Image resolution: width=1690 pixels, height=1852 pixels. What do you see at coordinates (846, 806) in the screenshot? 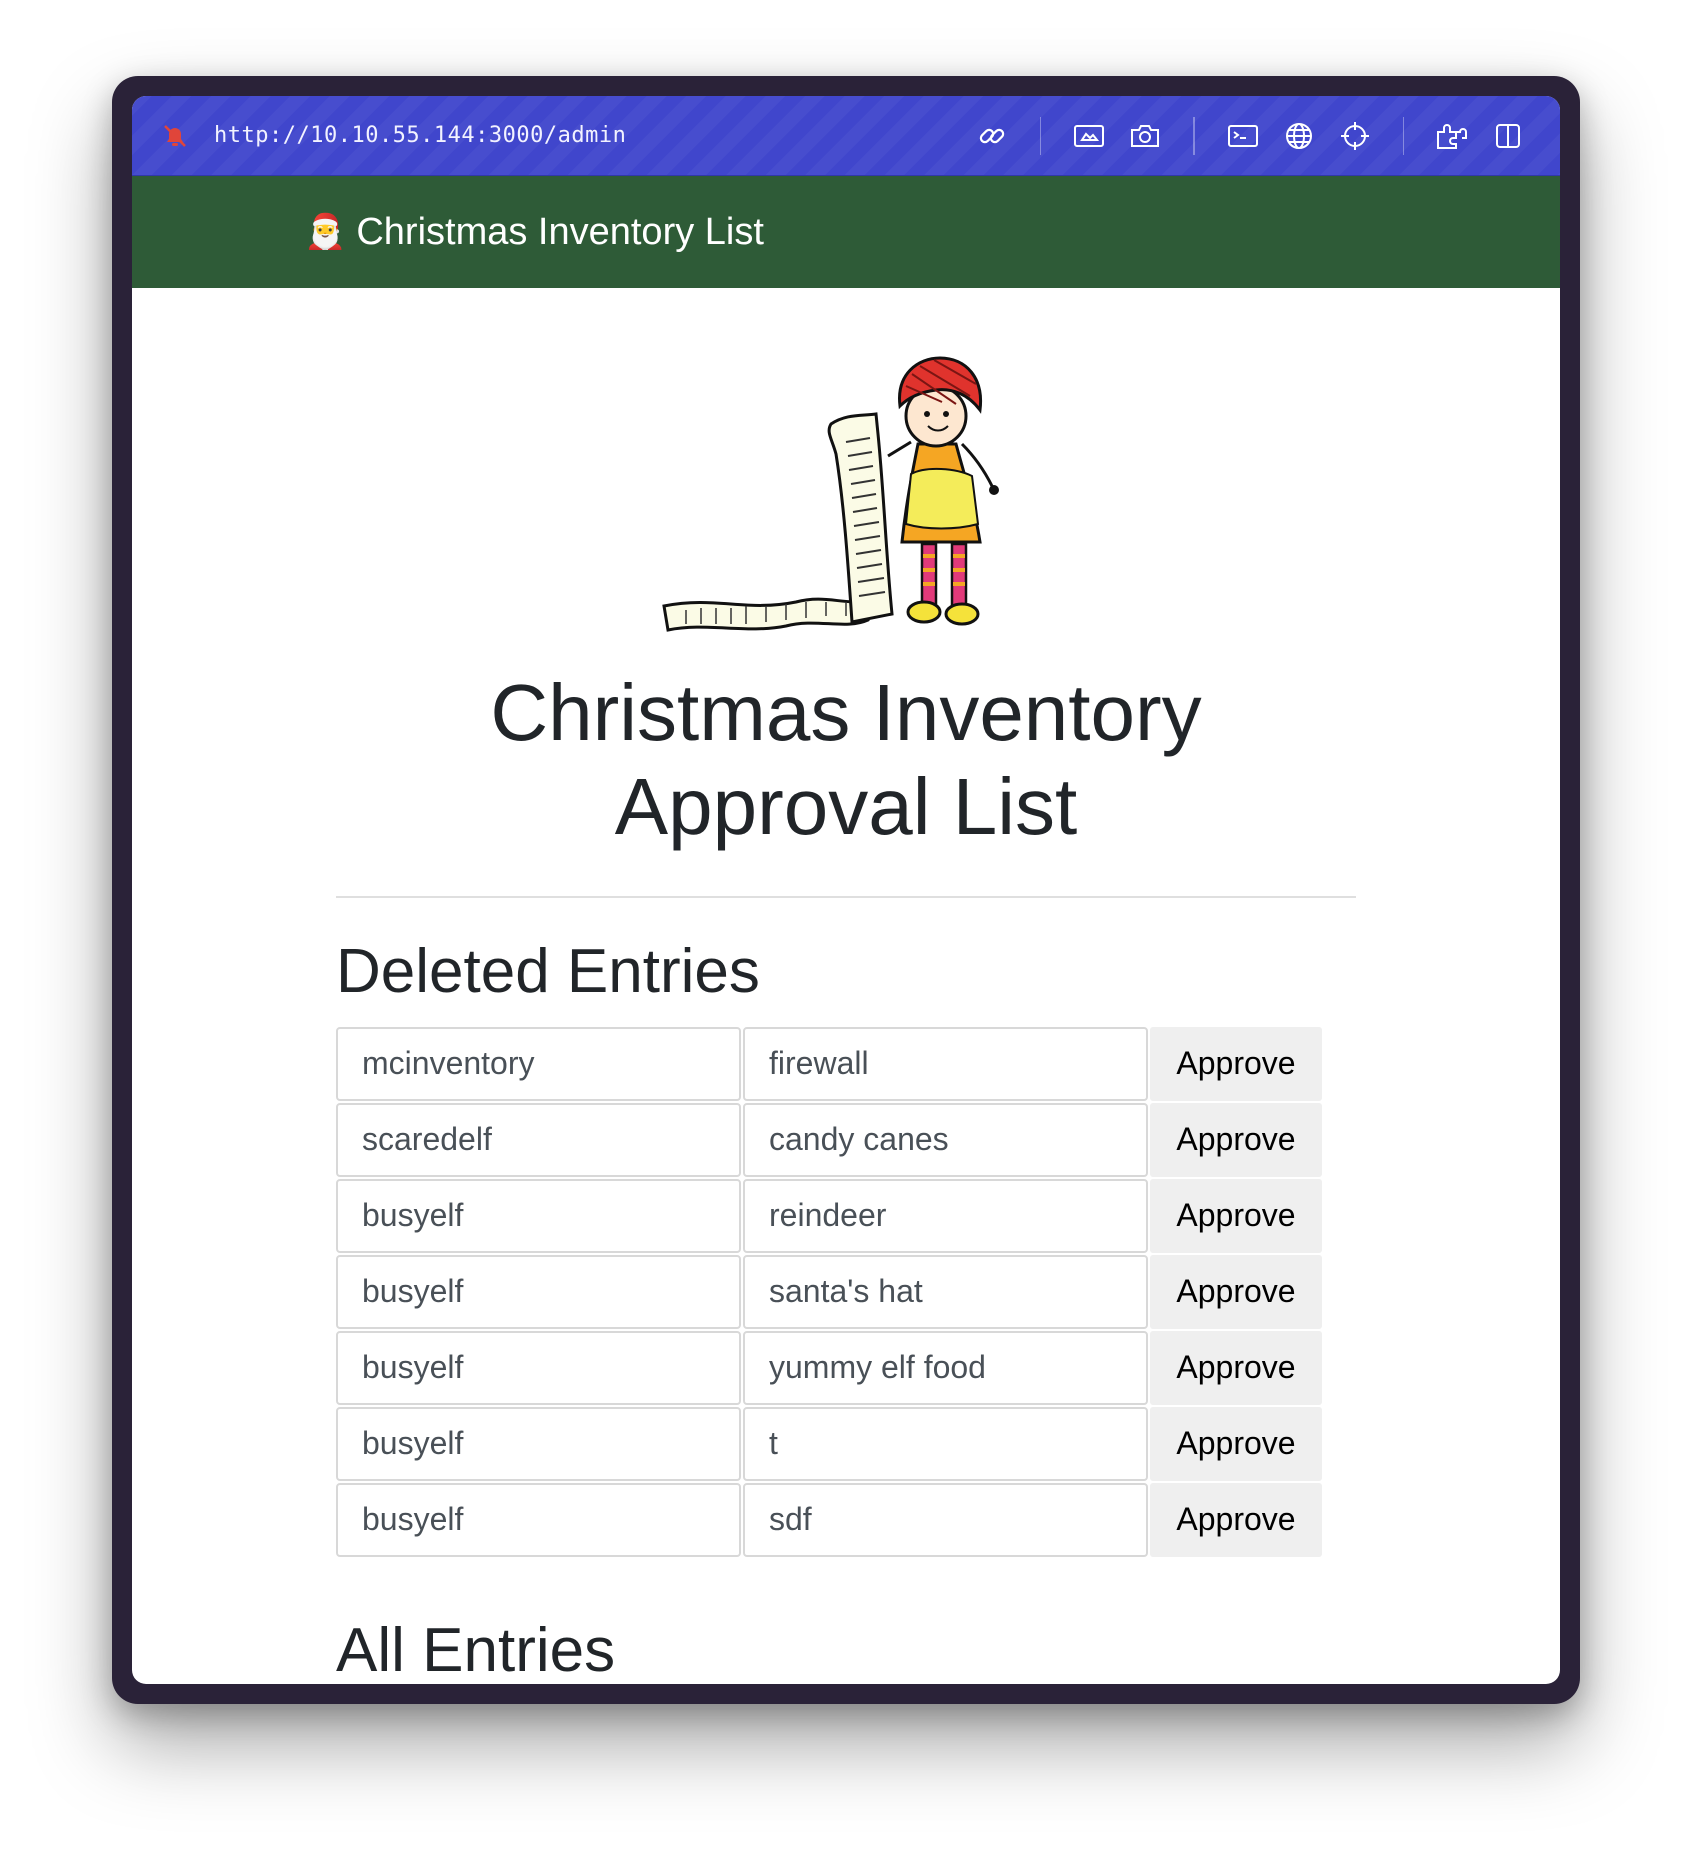
I see `page-title-line-2: Approval List` at bounding box center [846, 806].